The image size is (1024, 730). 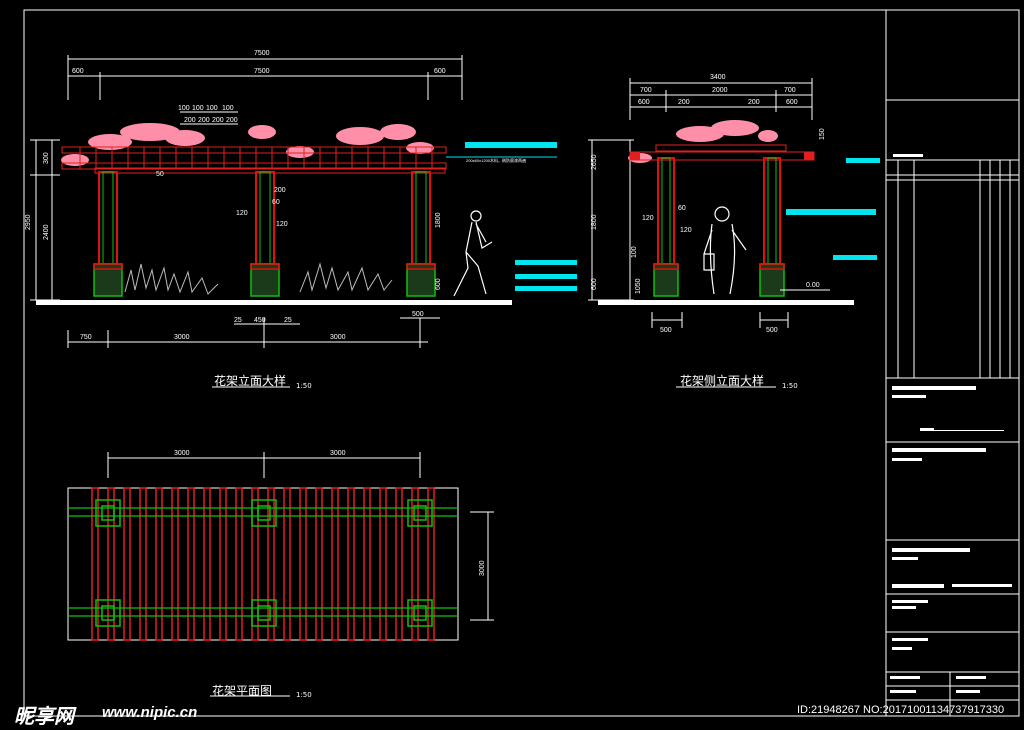 I want to click on side-dim-60: 60, so click(x=682, y=208).